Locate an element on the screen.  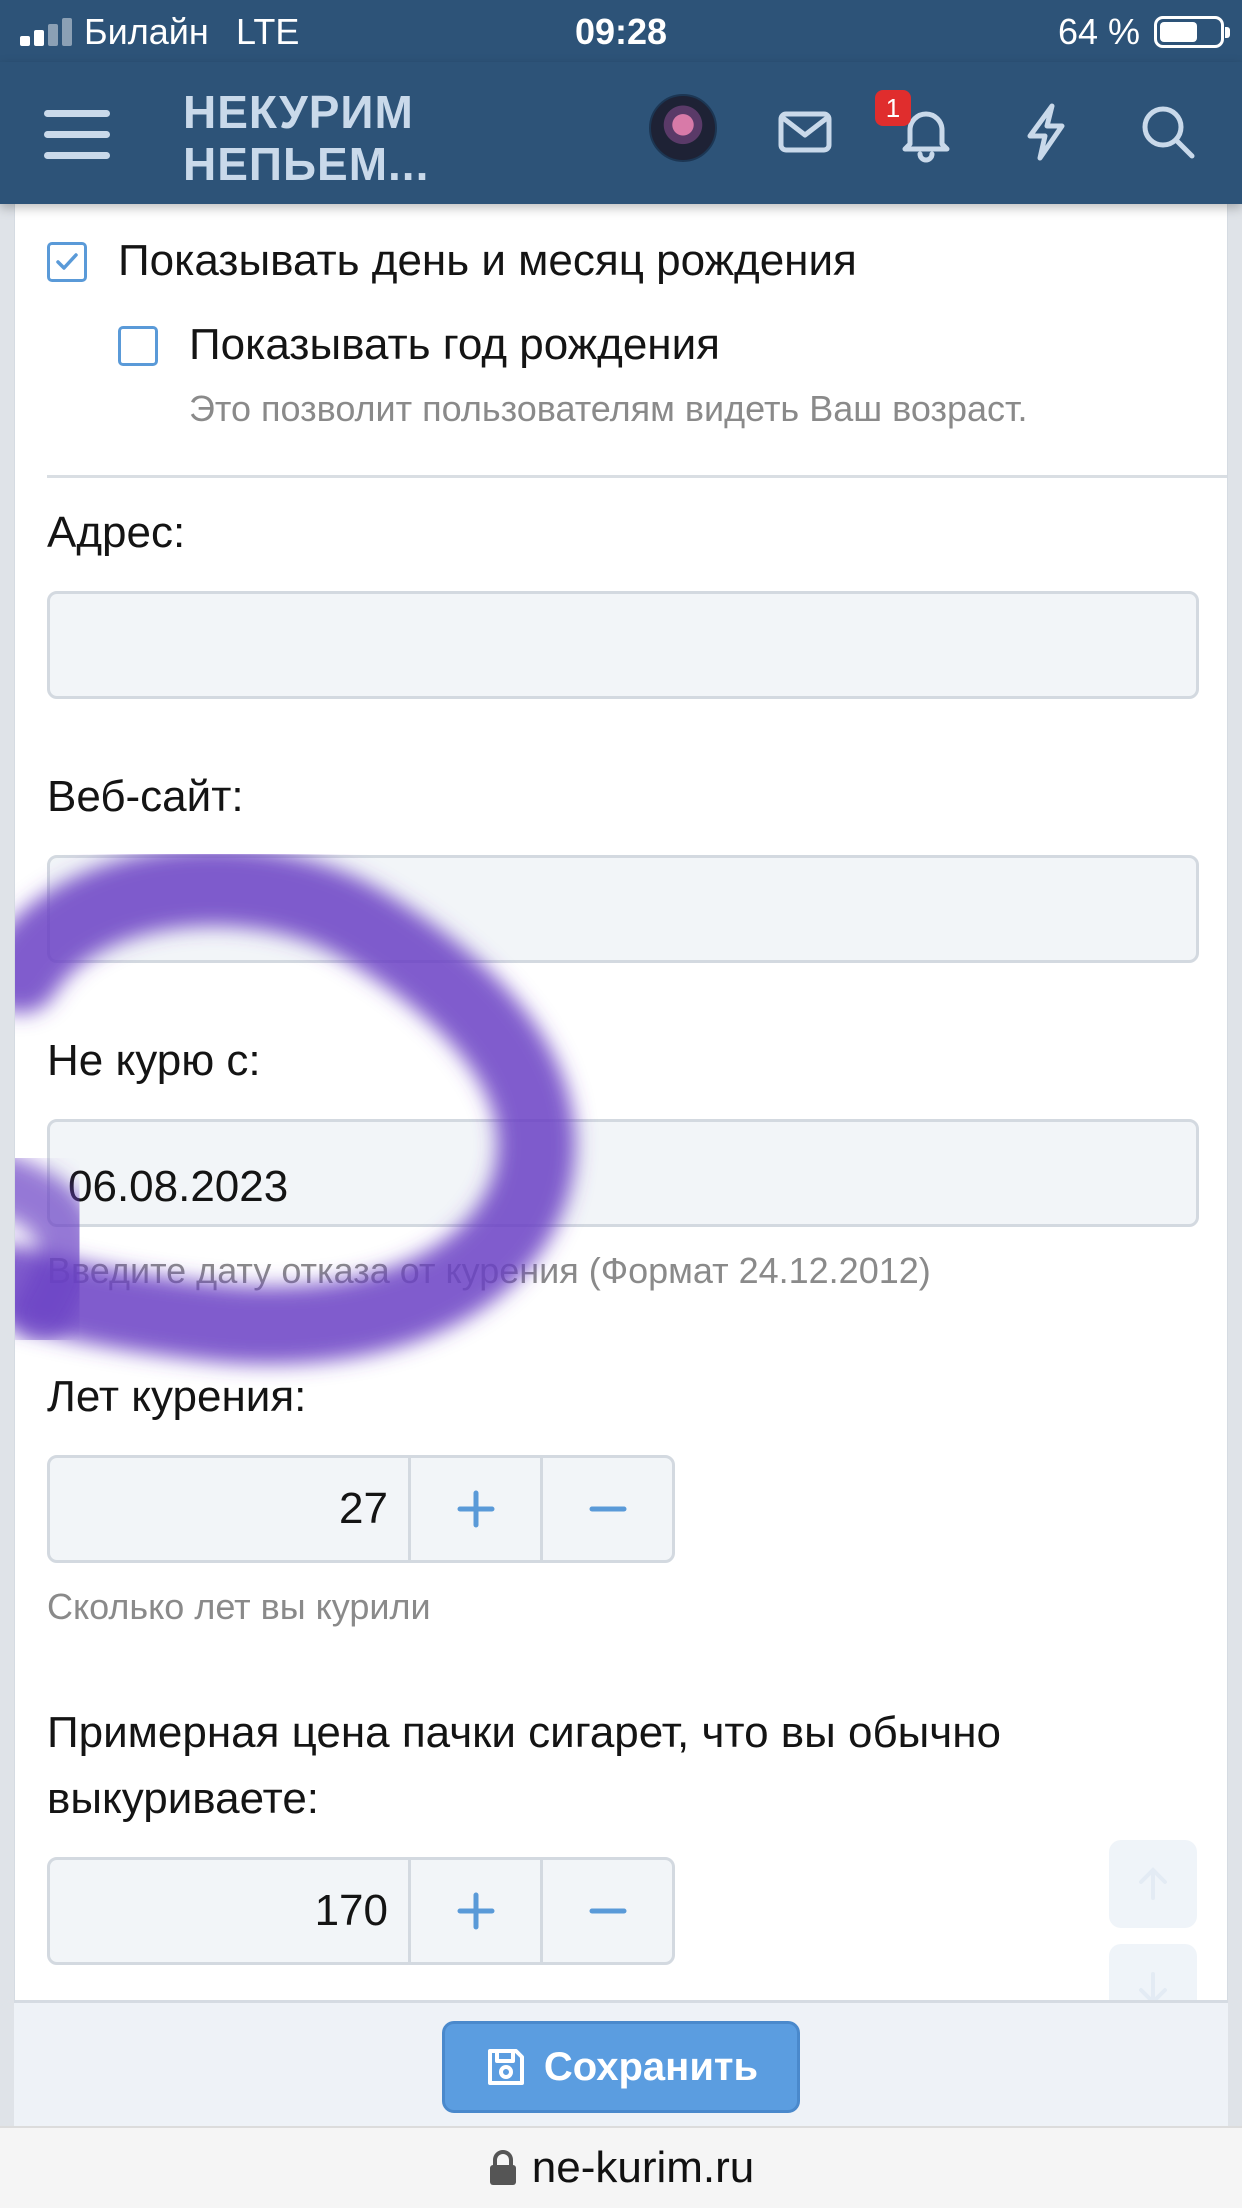
save-button: Сохранить is located at coordinates (621, 2067).